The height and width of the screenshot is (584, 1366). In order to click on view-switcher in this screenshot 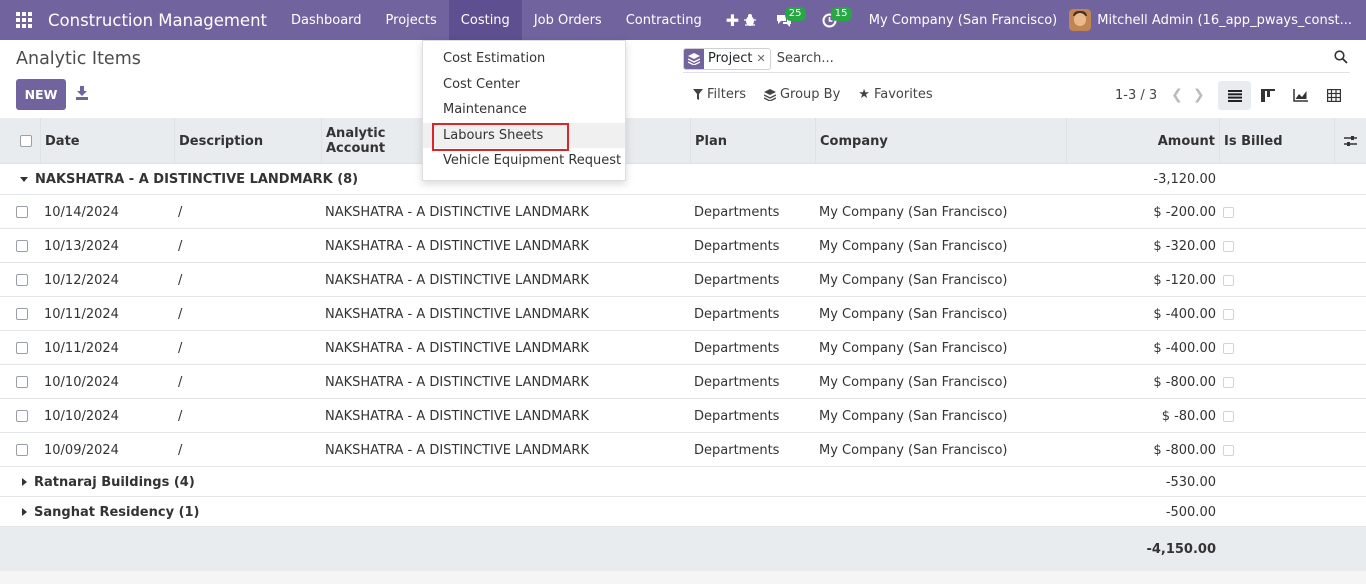, I will do `click(1284, 95)`.